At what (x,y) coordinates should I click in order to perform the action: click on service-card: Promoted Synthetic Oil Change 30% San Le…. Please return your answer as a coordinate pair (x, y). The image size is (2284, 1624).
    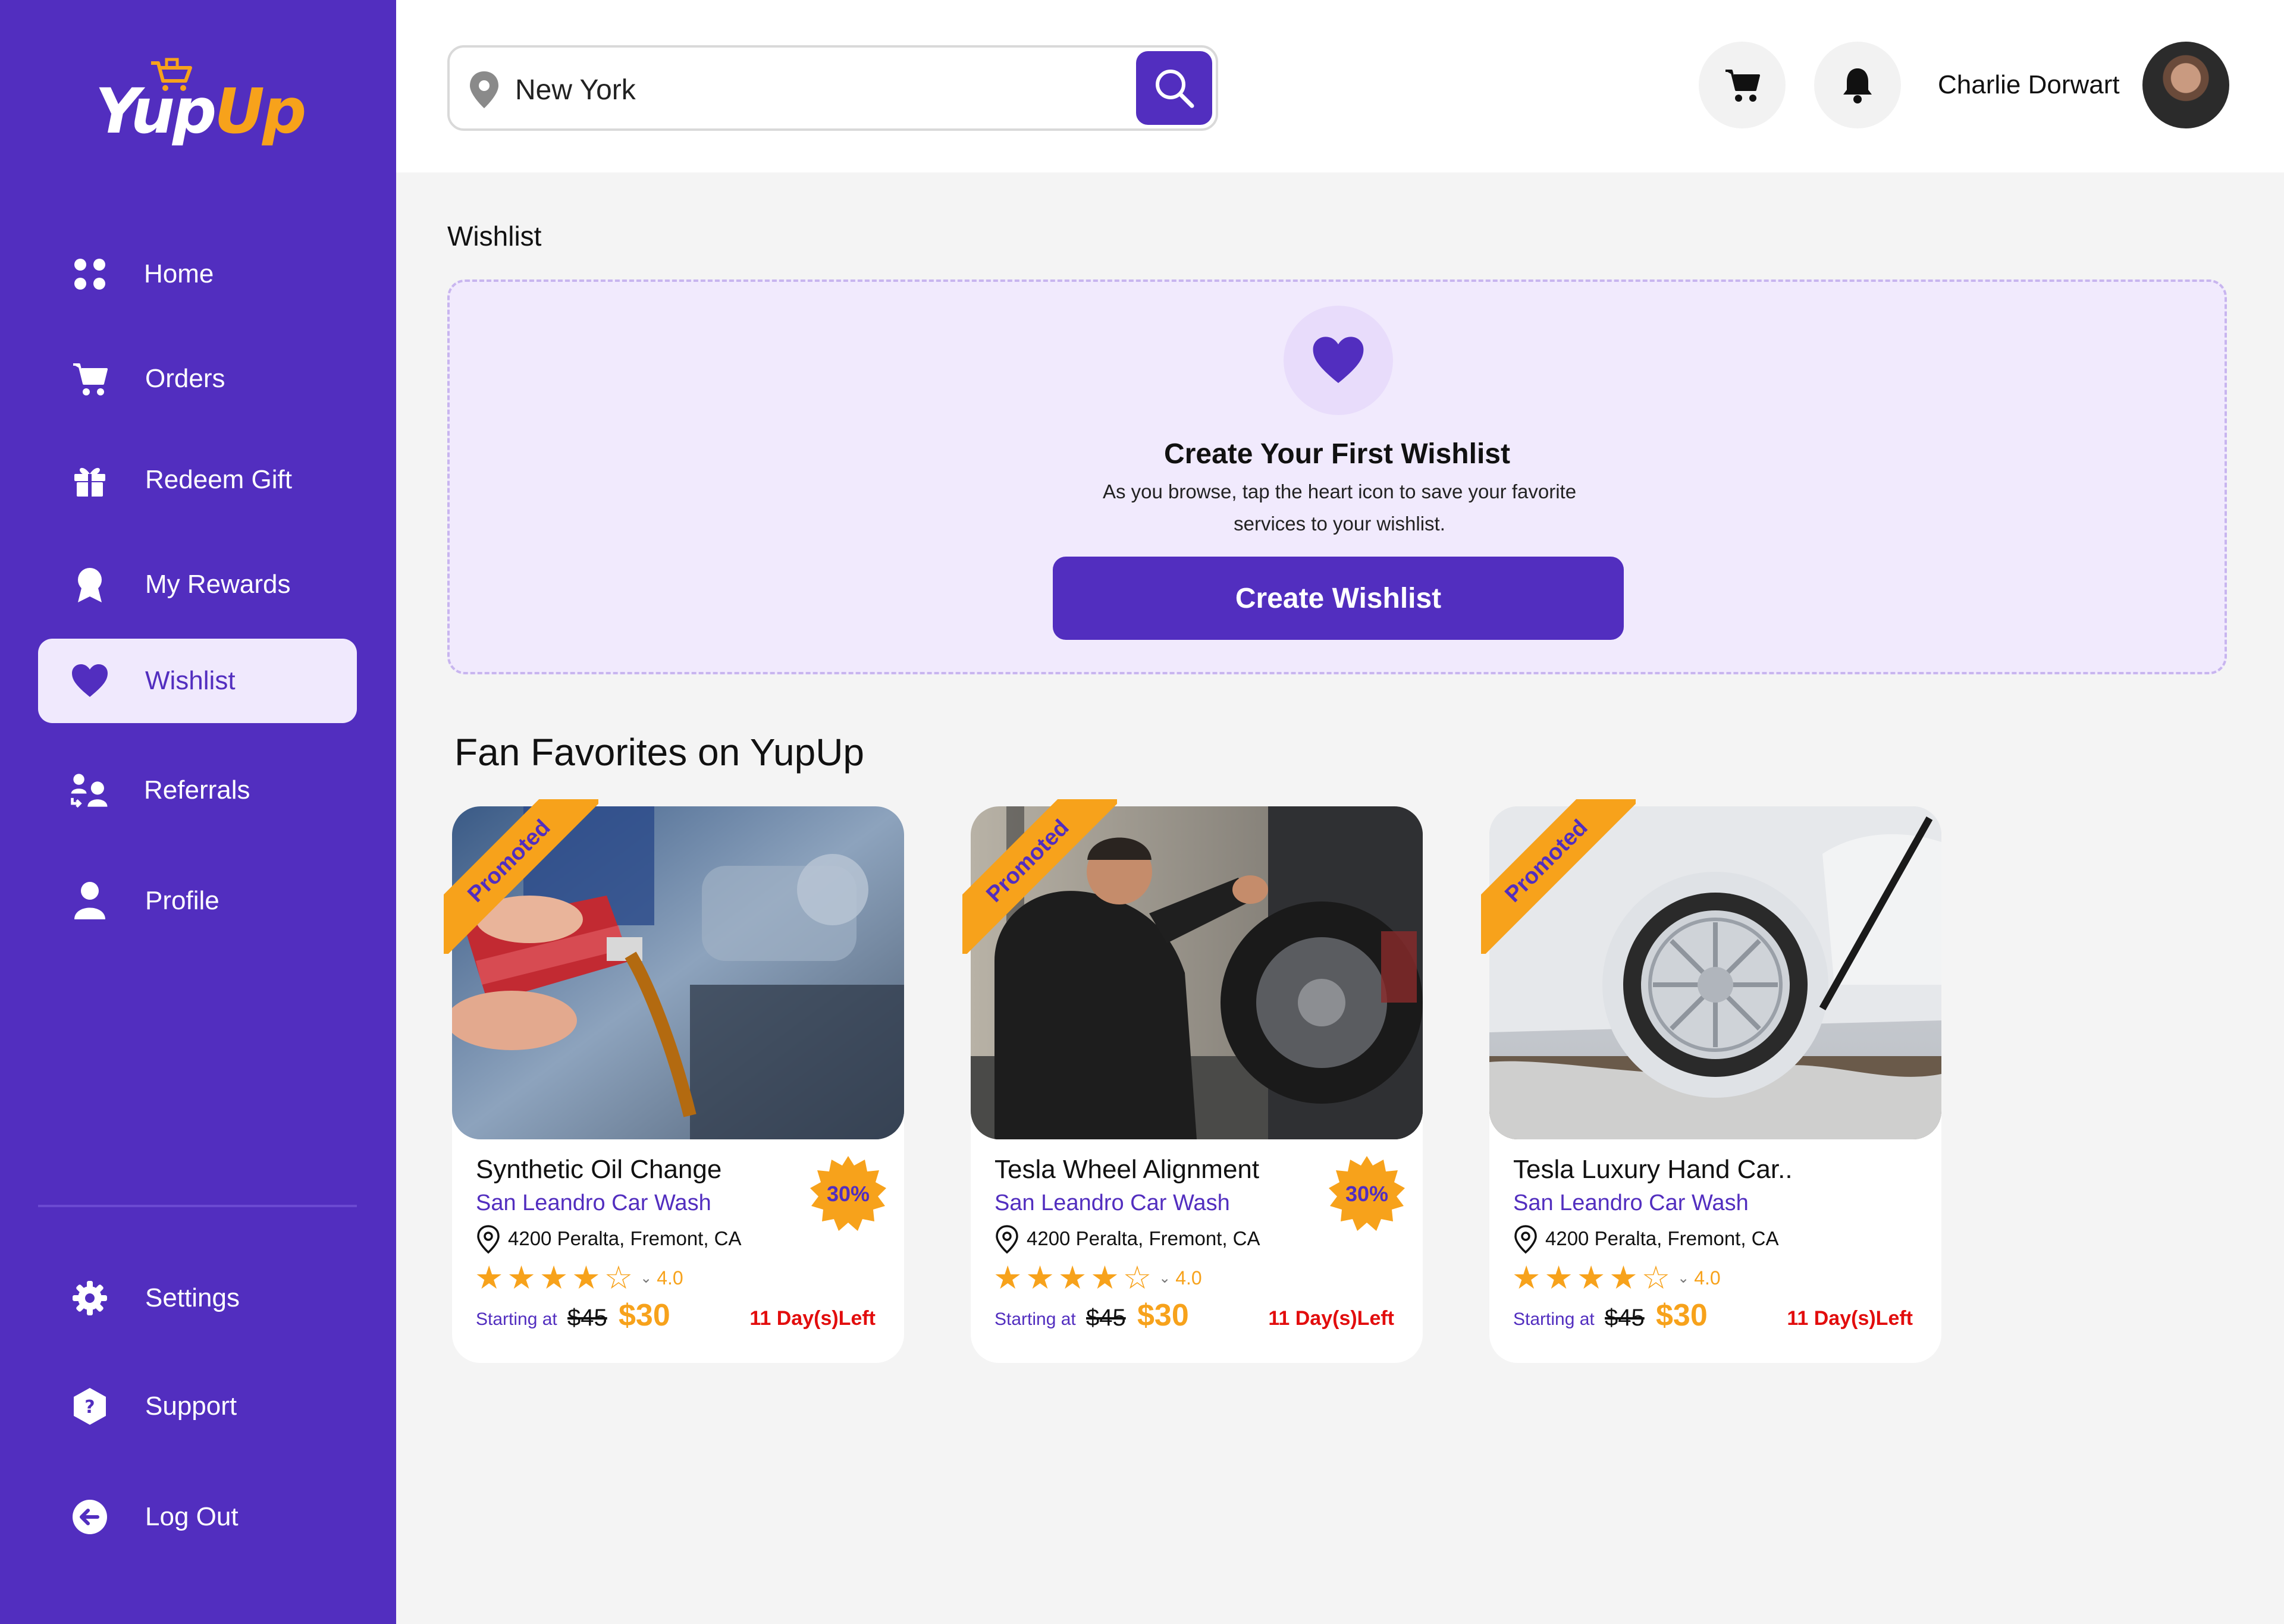
    Looking at the image, I should click on (674, 1081).